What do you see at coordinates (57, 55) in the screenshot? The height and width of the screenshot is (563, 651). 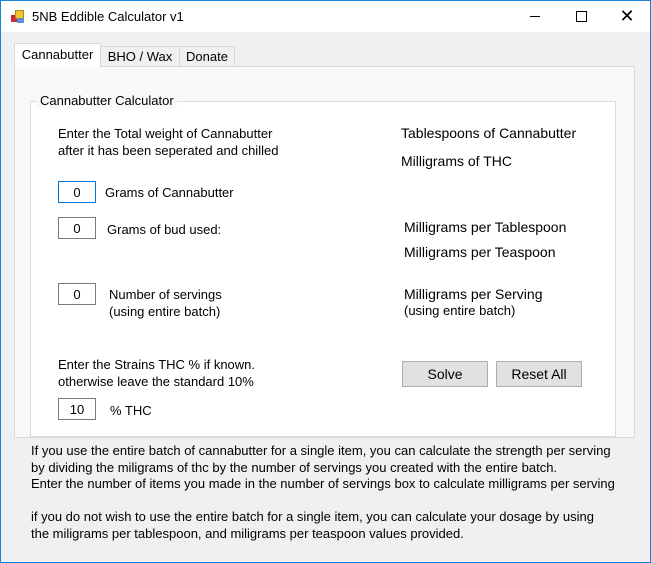 I see `tab-cannabutter: Cannabutter` at bounding box center [57, 55].